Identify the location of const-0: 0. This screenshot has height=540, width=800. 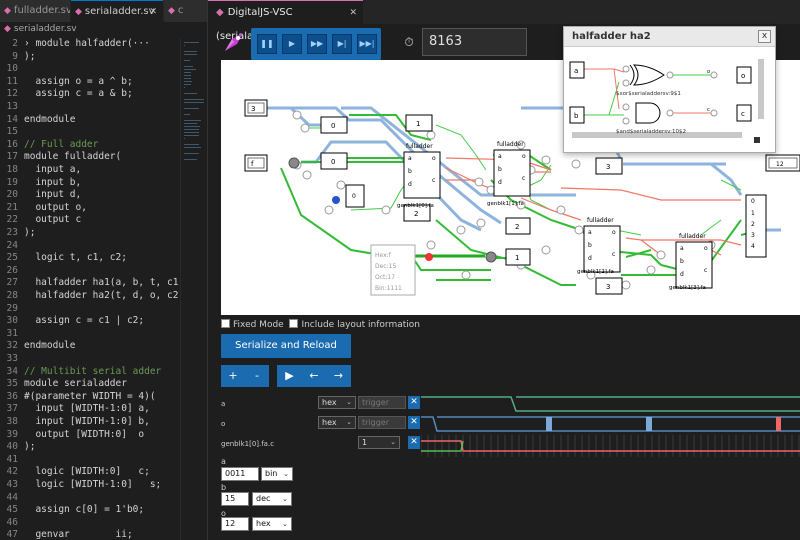
(334, 125).